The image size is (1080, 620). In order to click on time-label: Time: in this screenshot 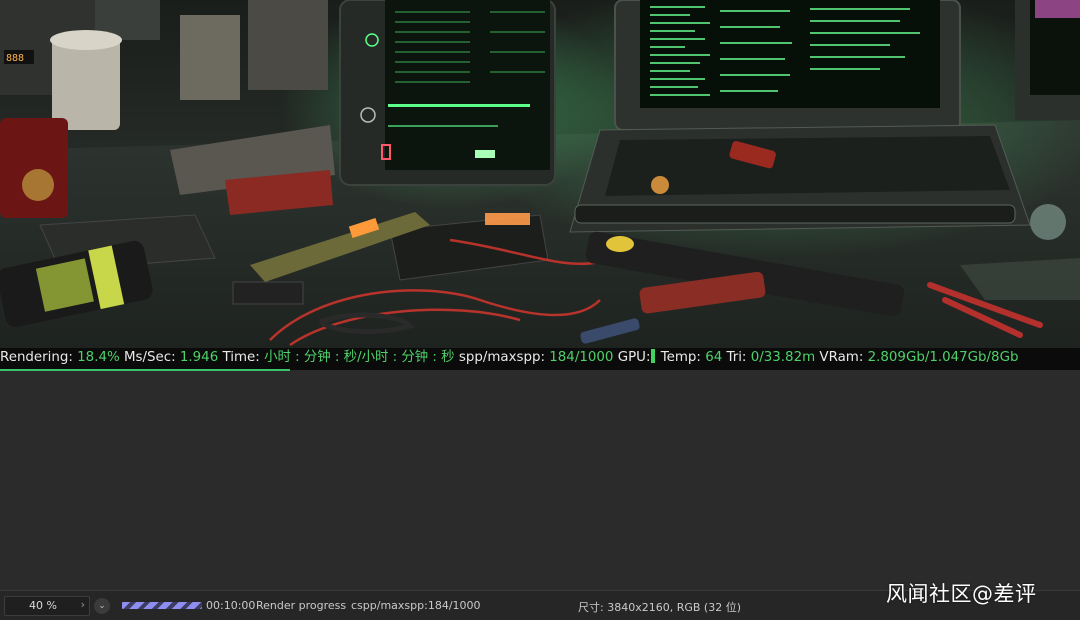, I will do `click(241, 357)`.